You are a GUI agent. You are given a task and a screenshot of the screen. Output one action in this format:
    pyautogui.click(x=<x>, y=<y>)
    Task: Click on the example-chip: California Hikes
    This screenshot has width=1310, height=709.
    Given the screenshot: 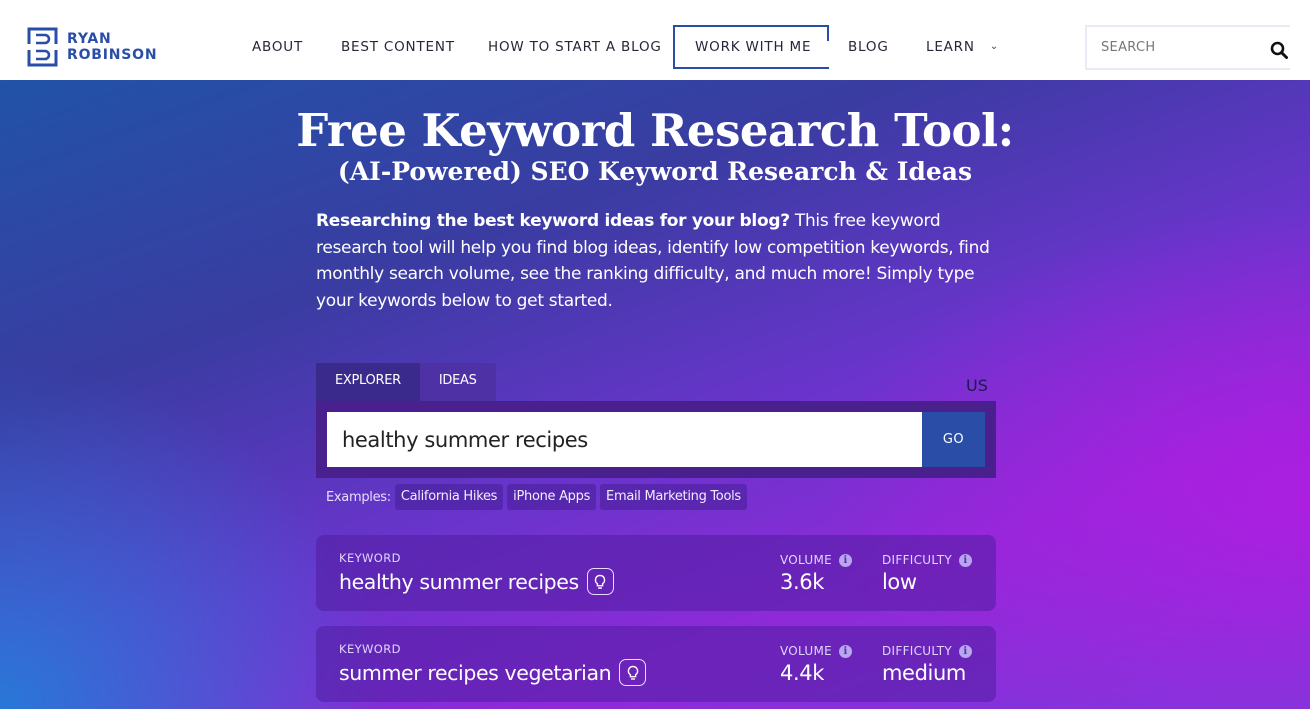 What is the action you would take?
    pyautogui.click(x=449, y=497)
    